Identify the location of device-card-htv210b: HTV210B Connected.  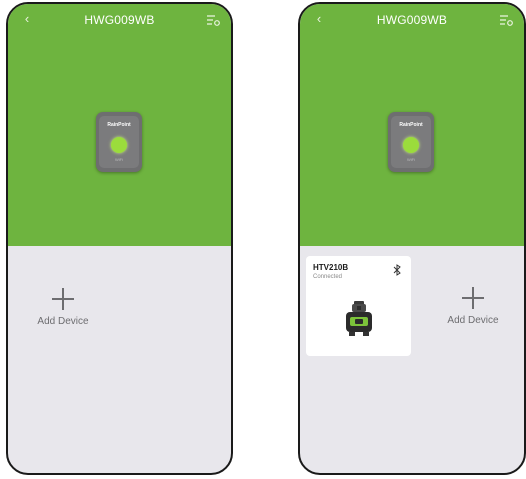
(358, 306).